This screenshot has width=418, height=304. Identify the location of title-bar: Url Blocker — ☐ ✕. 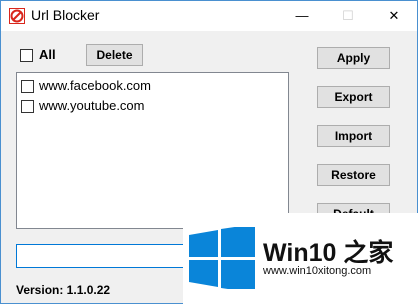
(209, 16).